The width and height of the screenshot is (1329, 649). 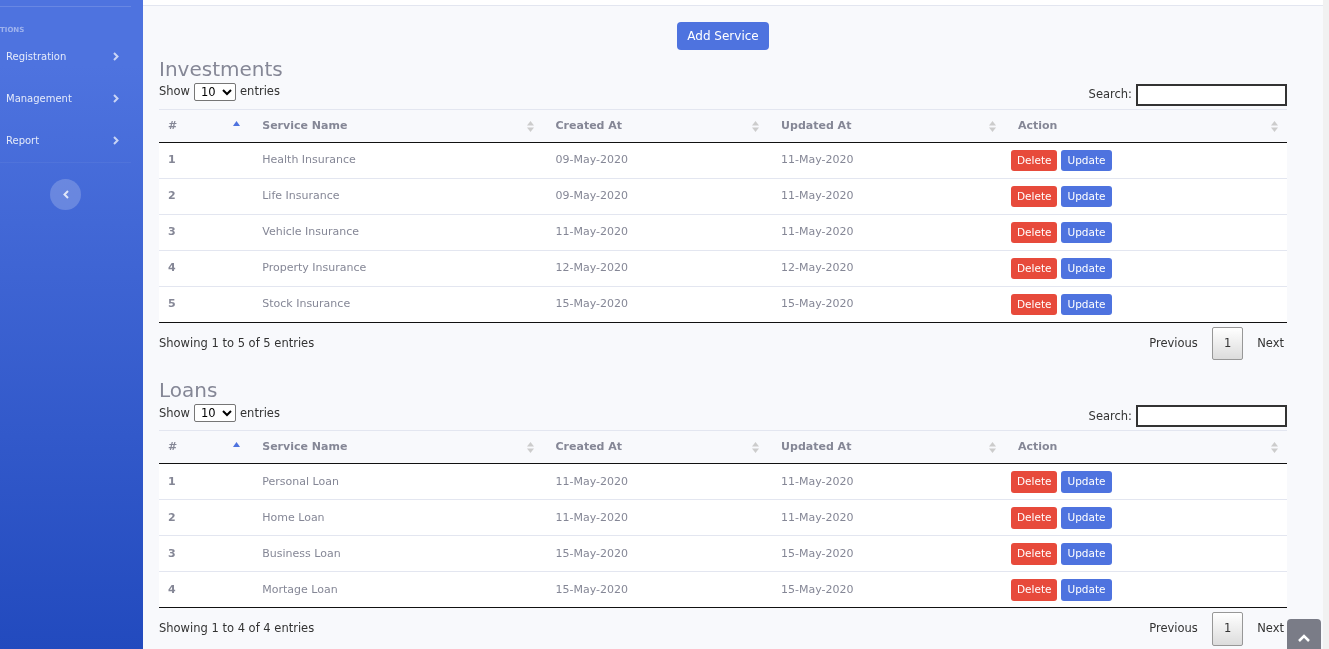 I want to click on section-title: Loans, so click(x=189, y=390).